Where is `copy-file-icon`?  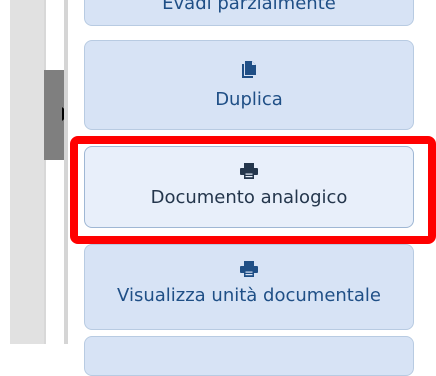 copy-file-icon is located at coordinates (249, 69).